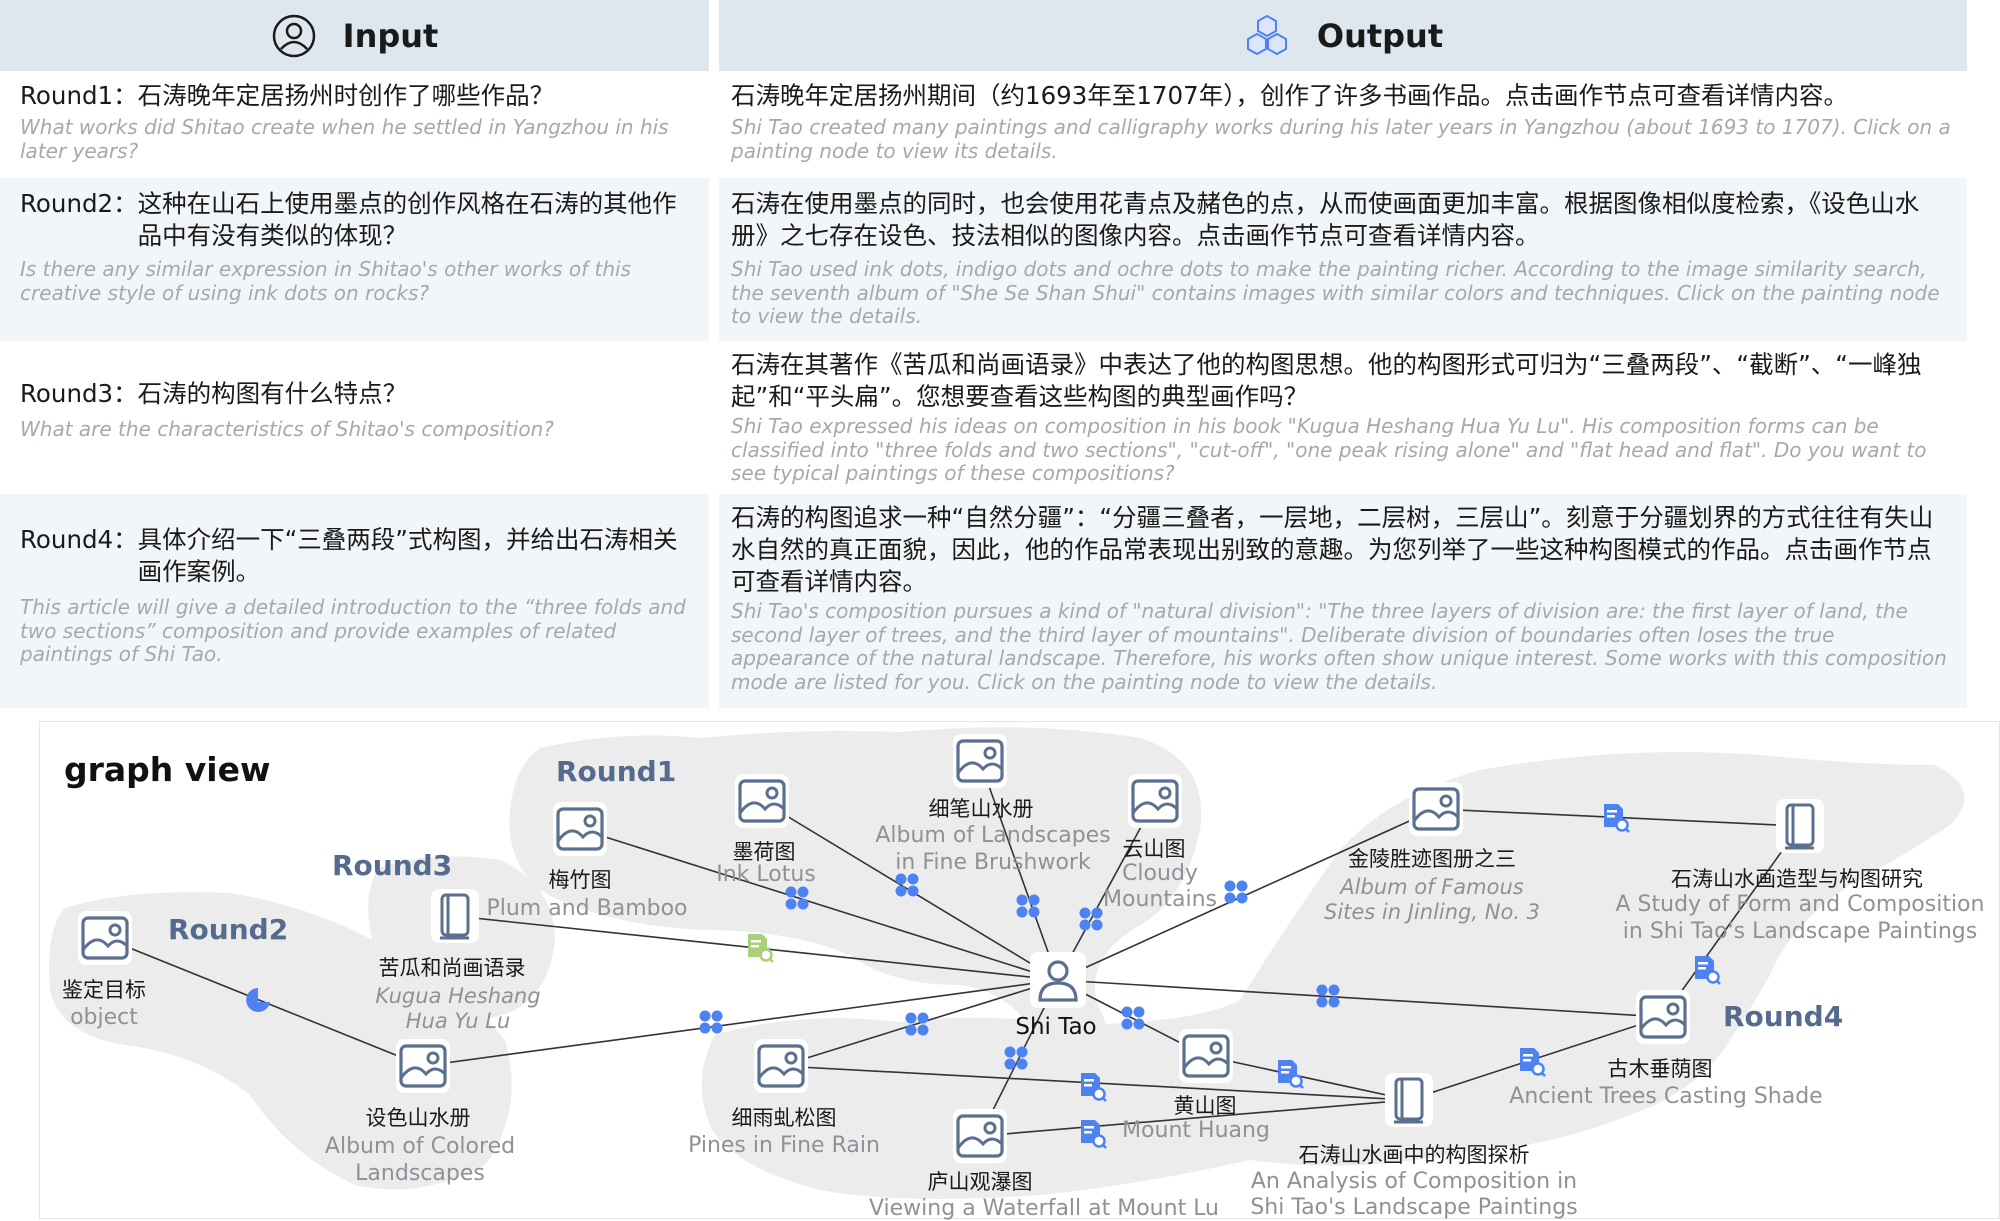 Image resolution: width=2000 pixels, height=1221 pixels. I want to click on node-label-en: object, so click(104, 1017).